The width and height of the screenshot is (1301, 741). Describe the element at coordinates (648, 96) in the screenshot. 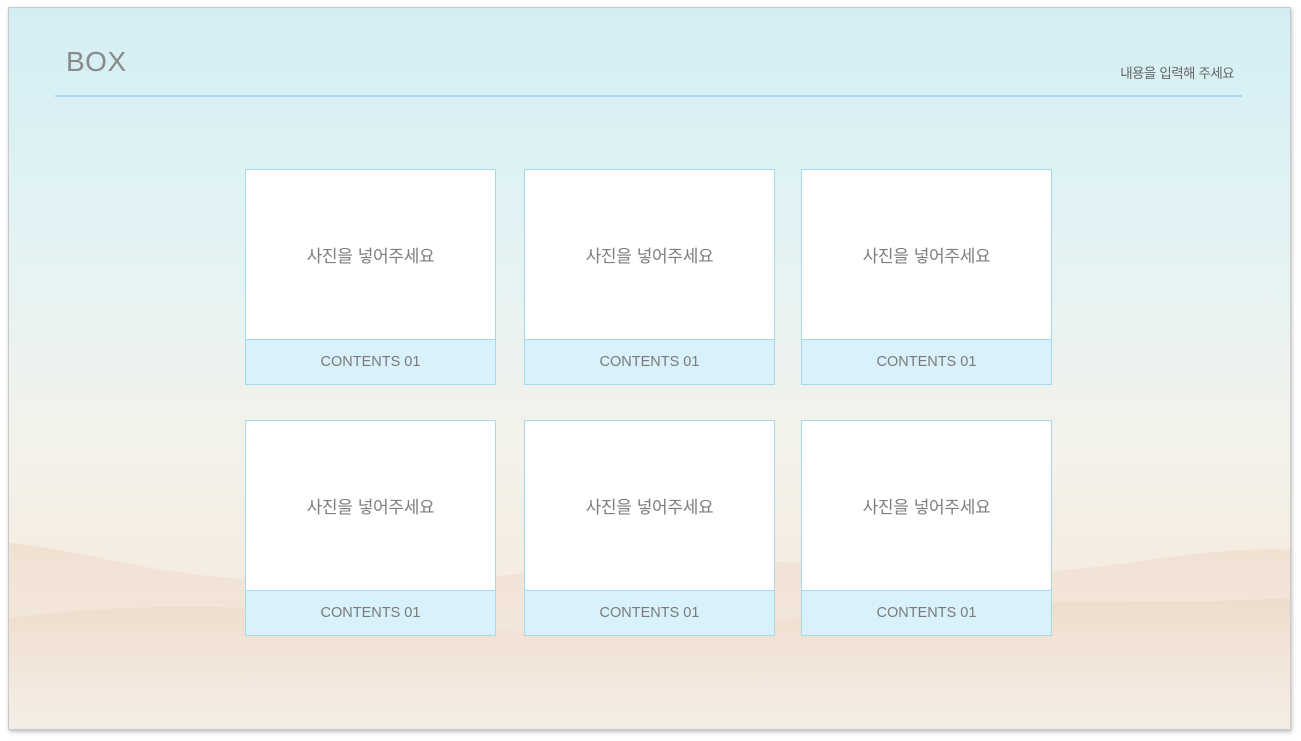

I see `header-divider` at that location.